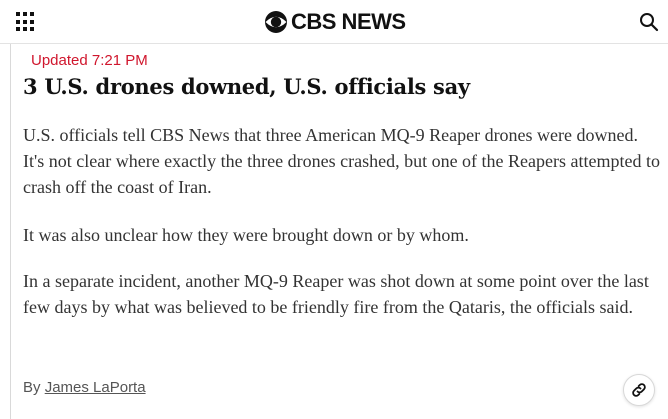 The image size is (668, 419). I want to click on site-header: CBS NEWS, so click(334, 22).